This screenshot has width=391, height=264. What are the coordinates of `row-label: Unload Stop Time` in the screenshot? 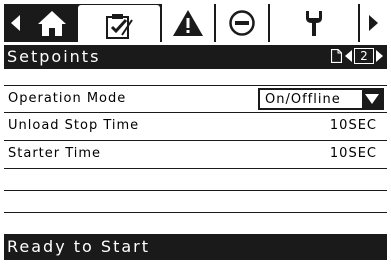 It's located at (74, 125).